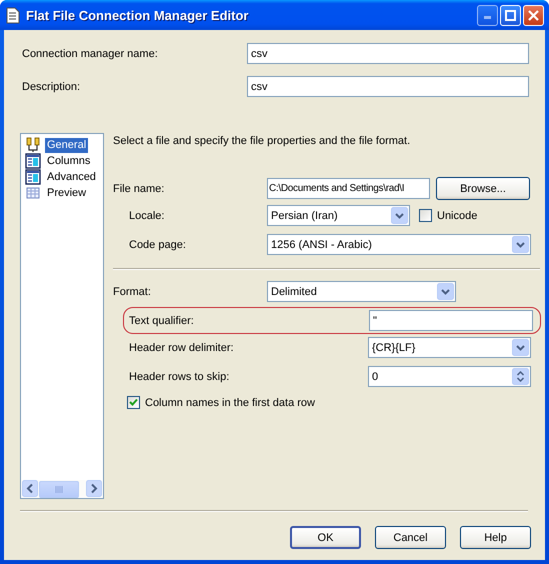 The height and width of the screenshot is (564, 549). I want to click on close-icon, so click(533, 15).